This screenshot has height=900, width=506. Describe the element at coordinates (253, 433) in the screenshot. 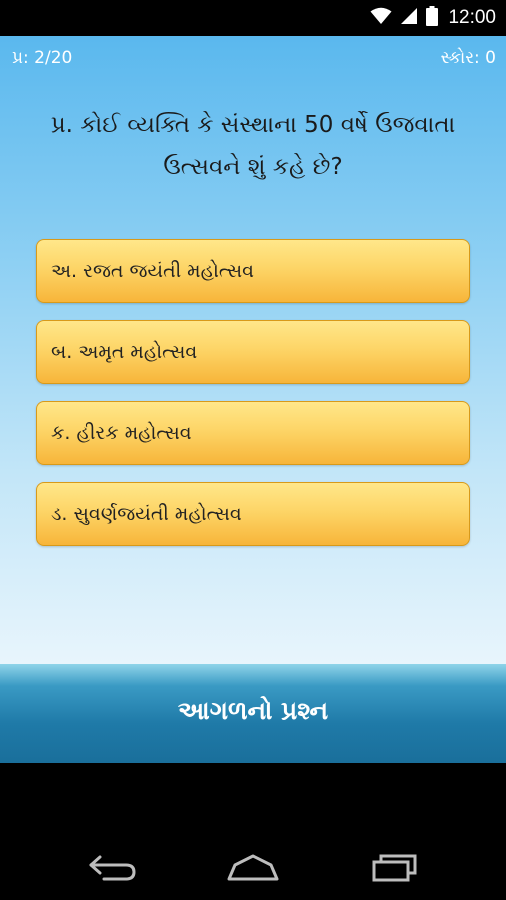

I see `option-c-button: ક. હીરક મહોત્સવ` at that location.